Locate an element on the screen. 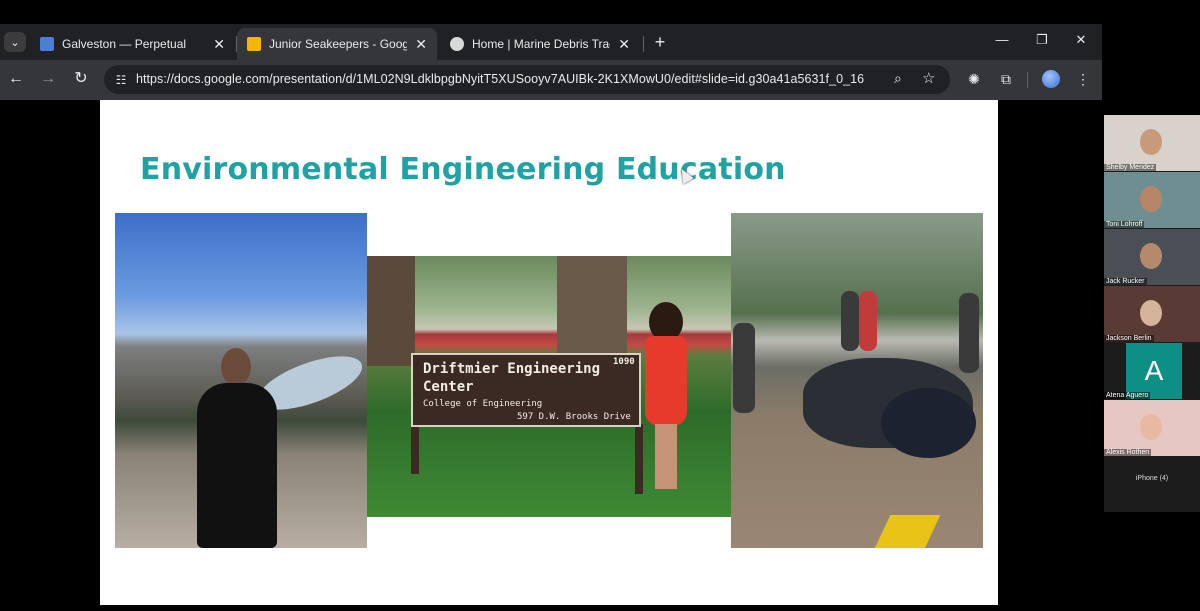 This screenshot has height=611, width=1200. zoom-icon: ⌕ is located at coordinates (898, 78).